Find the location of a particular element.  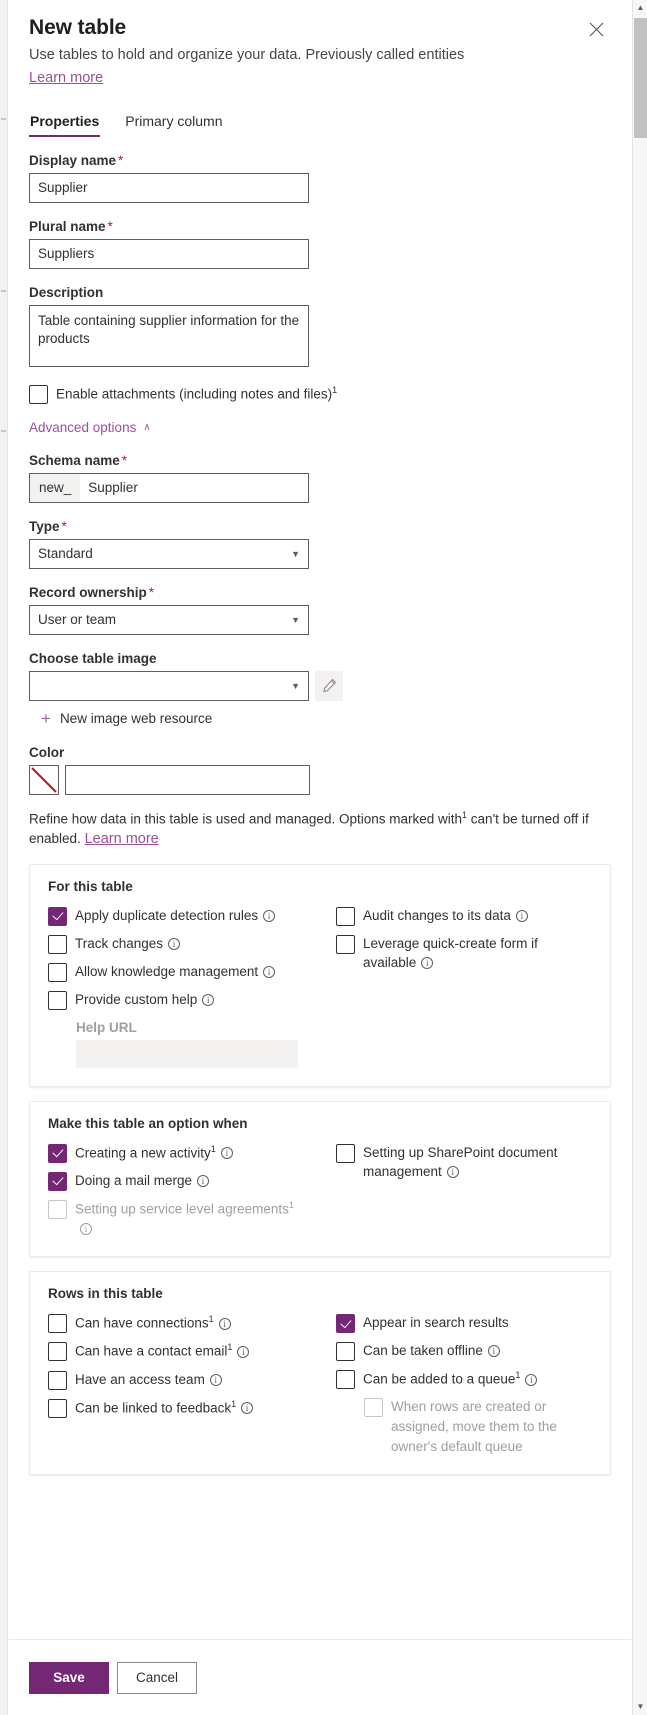

cancel-button: Cancel is located at coordinates (157, 1677).